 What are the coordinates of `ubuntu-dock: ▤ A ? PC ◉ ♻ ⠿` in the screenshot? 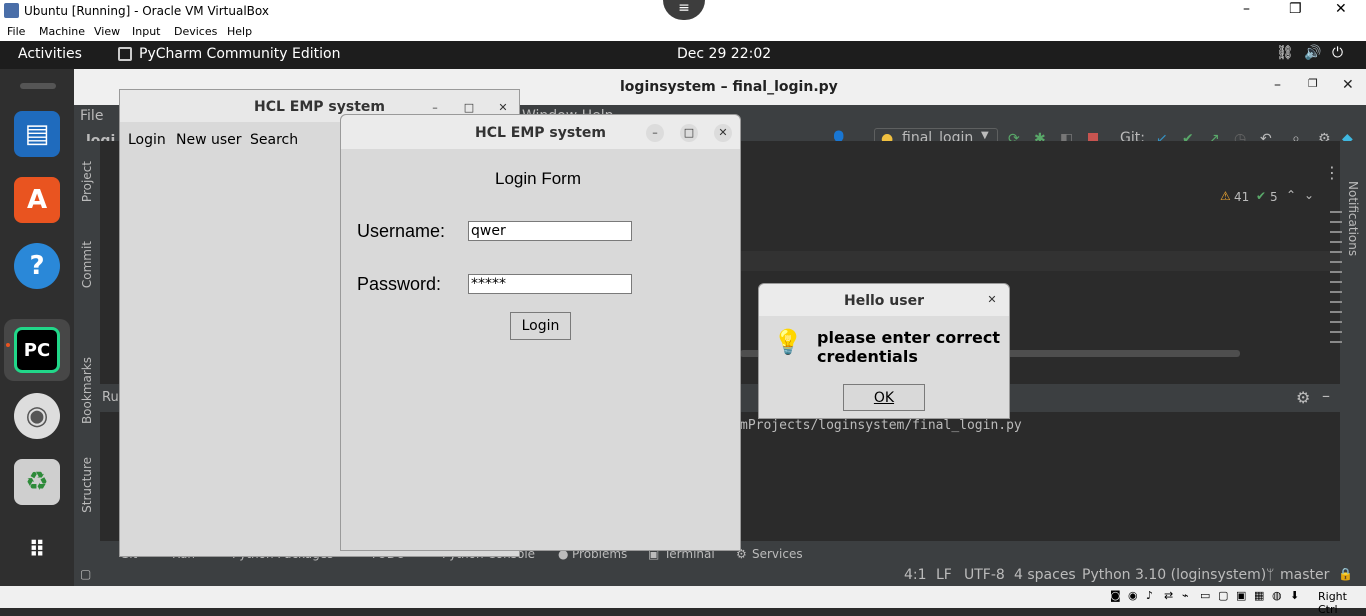 It's located at (37, 327).